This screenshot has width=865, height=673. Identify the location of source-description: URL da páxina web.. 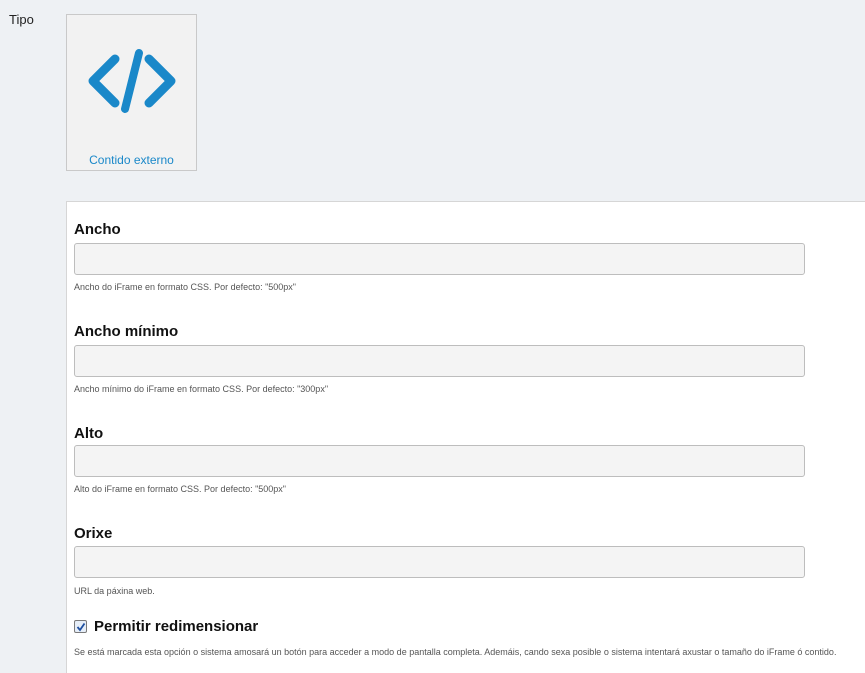
(114, 591).